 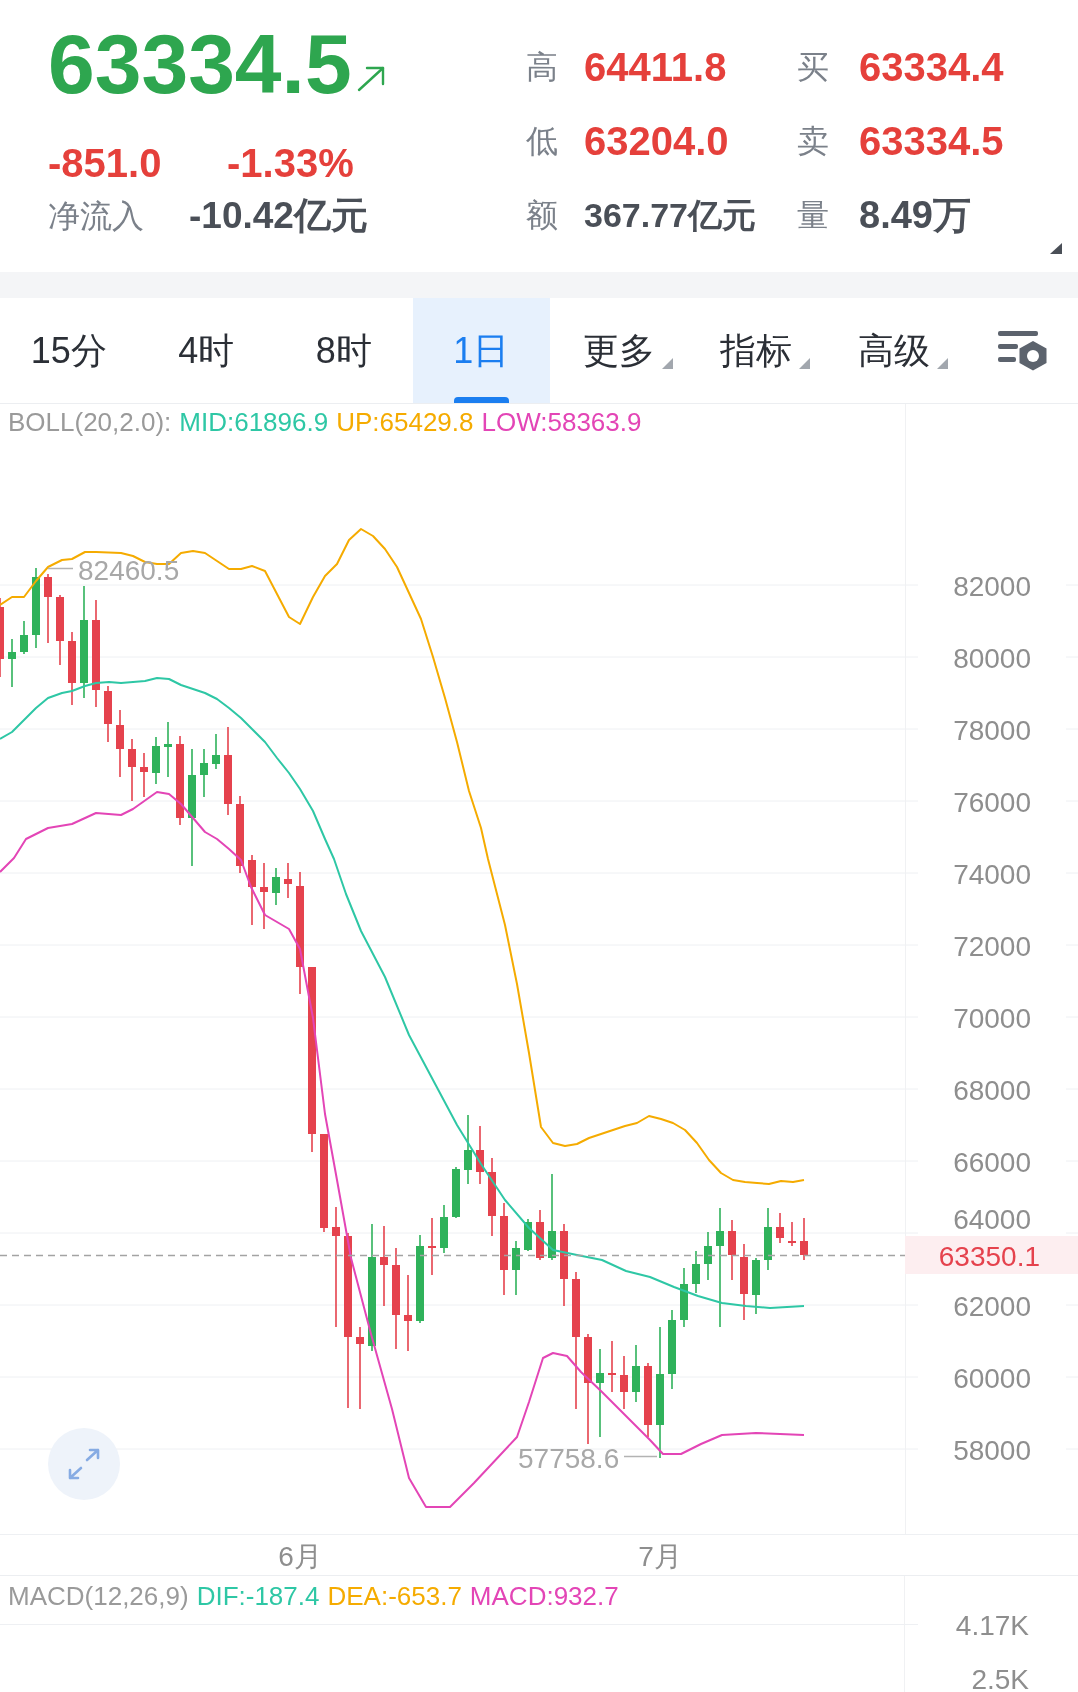 What do you see at coordinates (278, 216) in the screenshot?
I see `net-inflow-value: -10.42亿元` at bounding box center [278, 216].